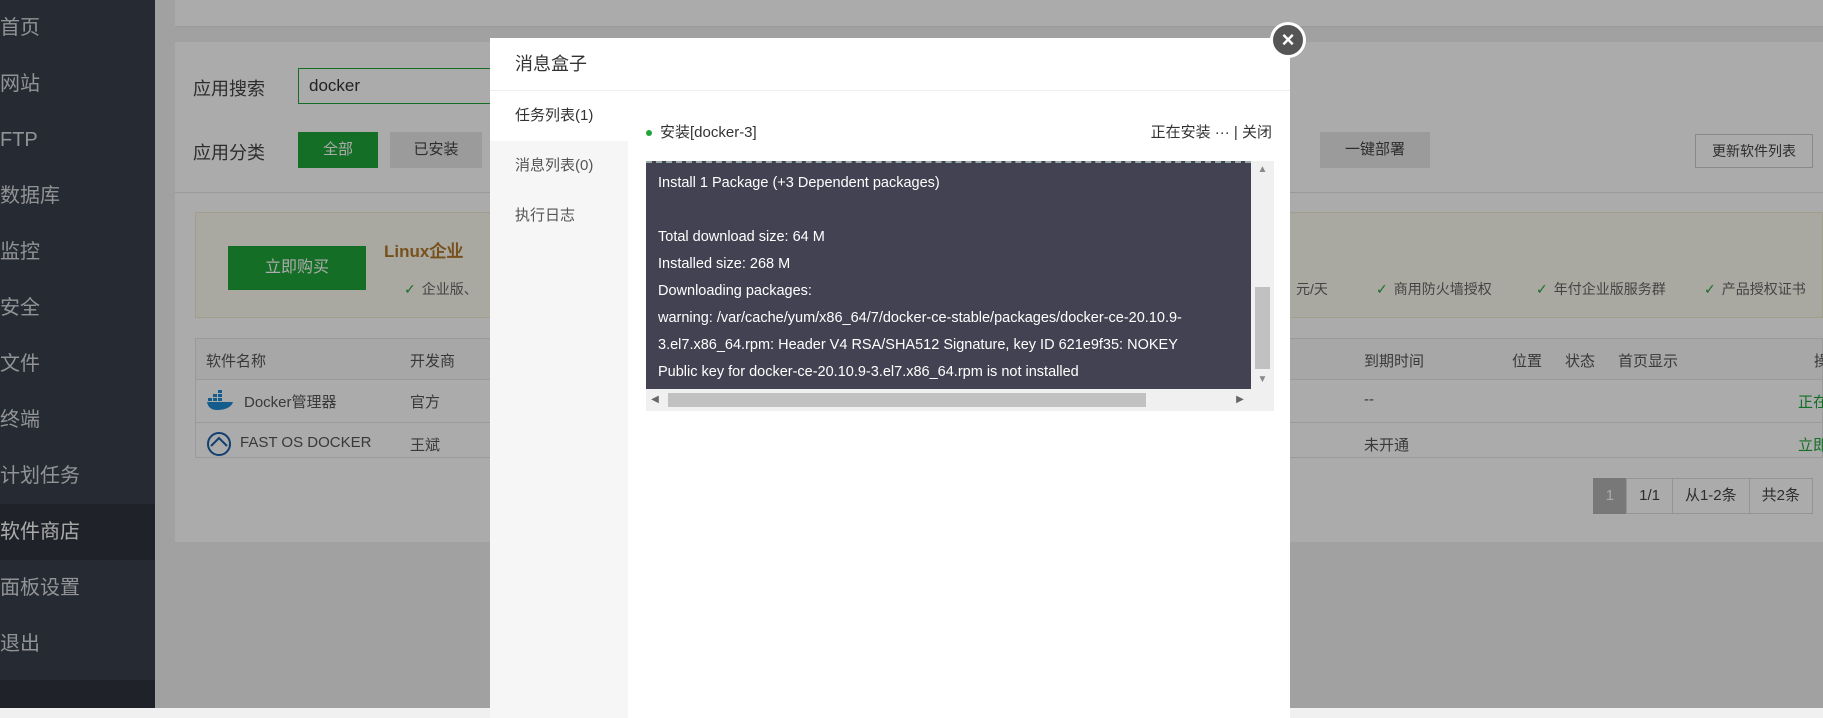 The image size is (1823, 718). I want to click on scroll-right-icon: ▶, so click(1240, 400).